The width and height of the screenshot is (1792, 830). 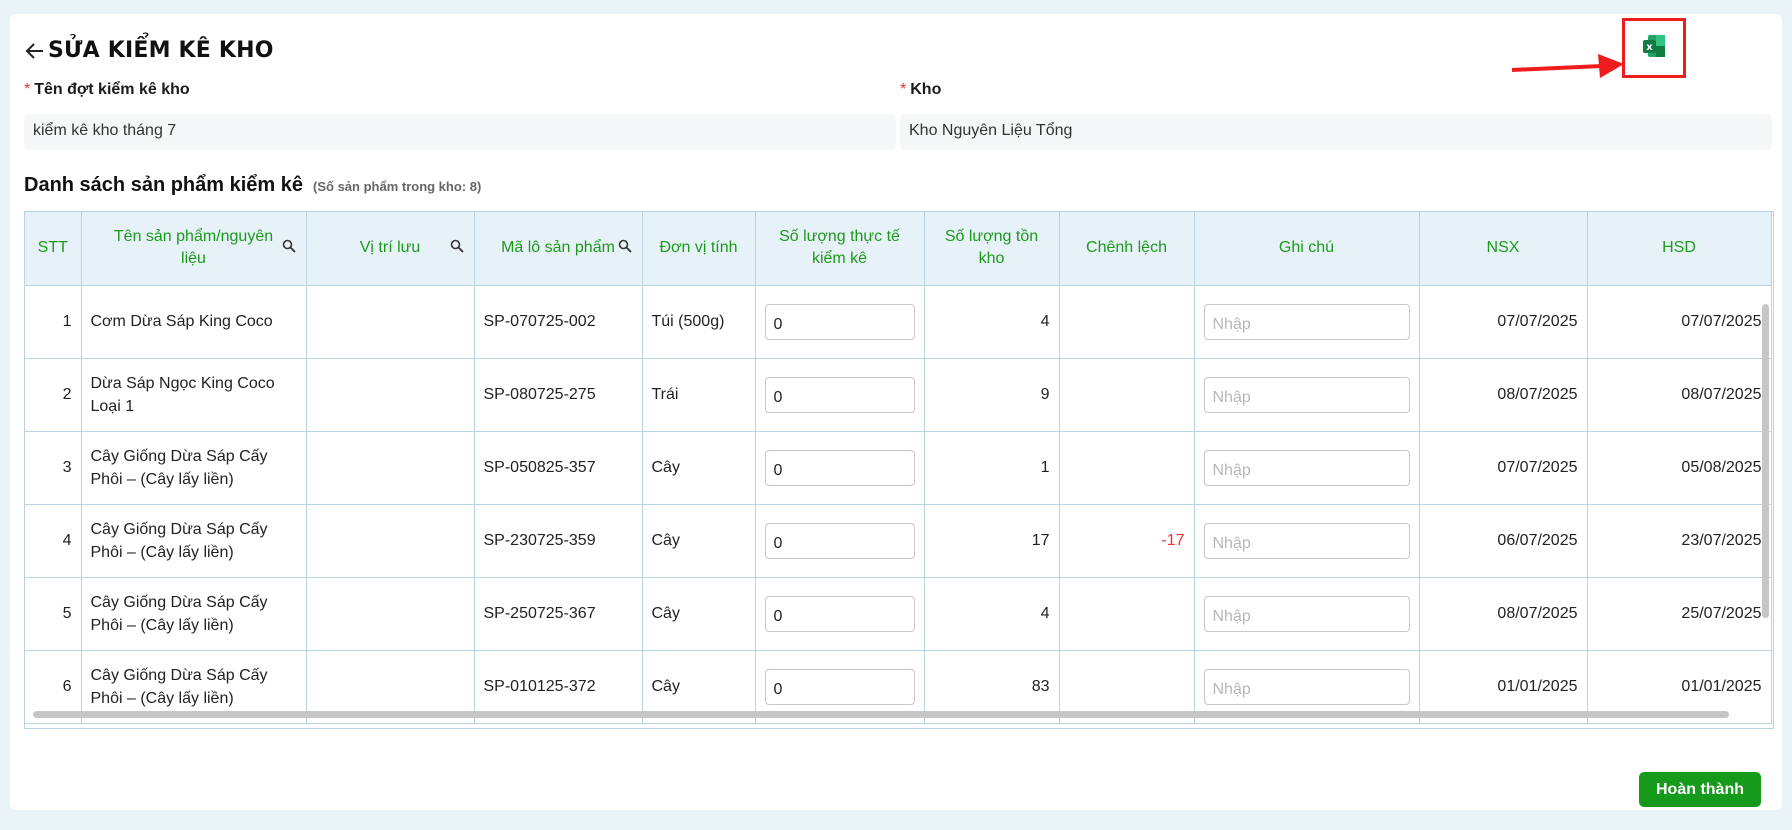 What do you see at coordinates (1127, 541) in the screenshot?
I see `cell-diff: -17` at bounding box center [1127, 541].